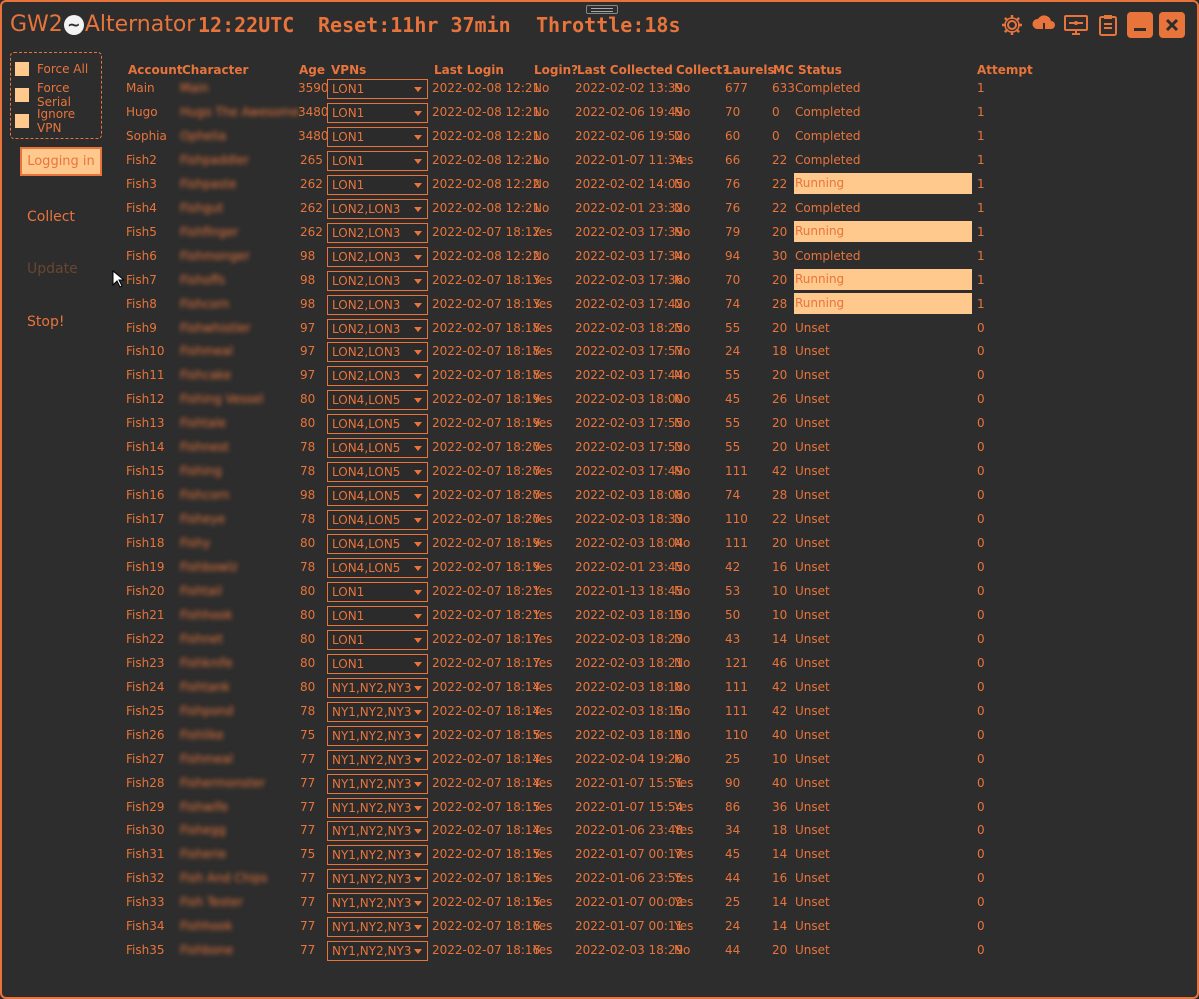 Image resolution: width=1199 pixels, height=999 pixels. What do you see at coordinates (486, 950) in the screenshot?
I see `cell-last-login: 2022-02-07 18:16` at bounding box center [486, 950].